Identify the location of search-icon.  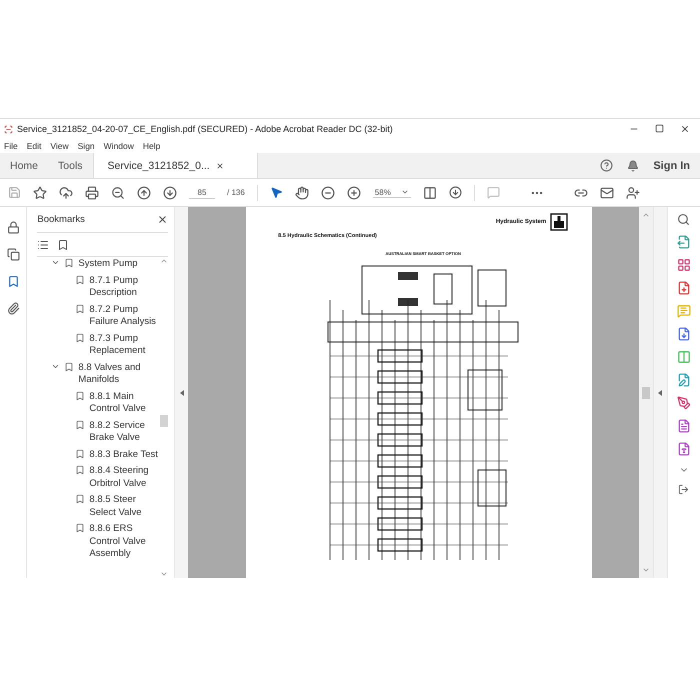
(683, 219).